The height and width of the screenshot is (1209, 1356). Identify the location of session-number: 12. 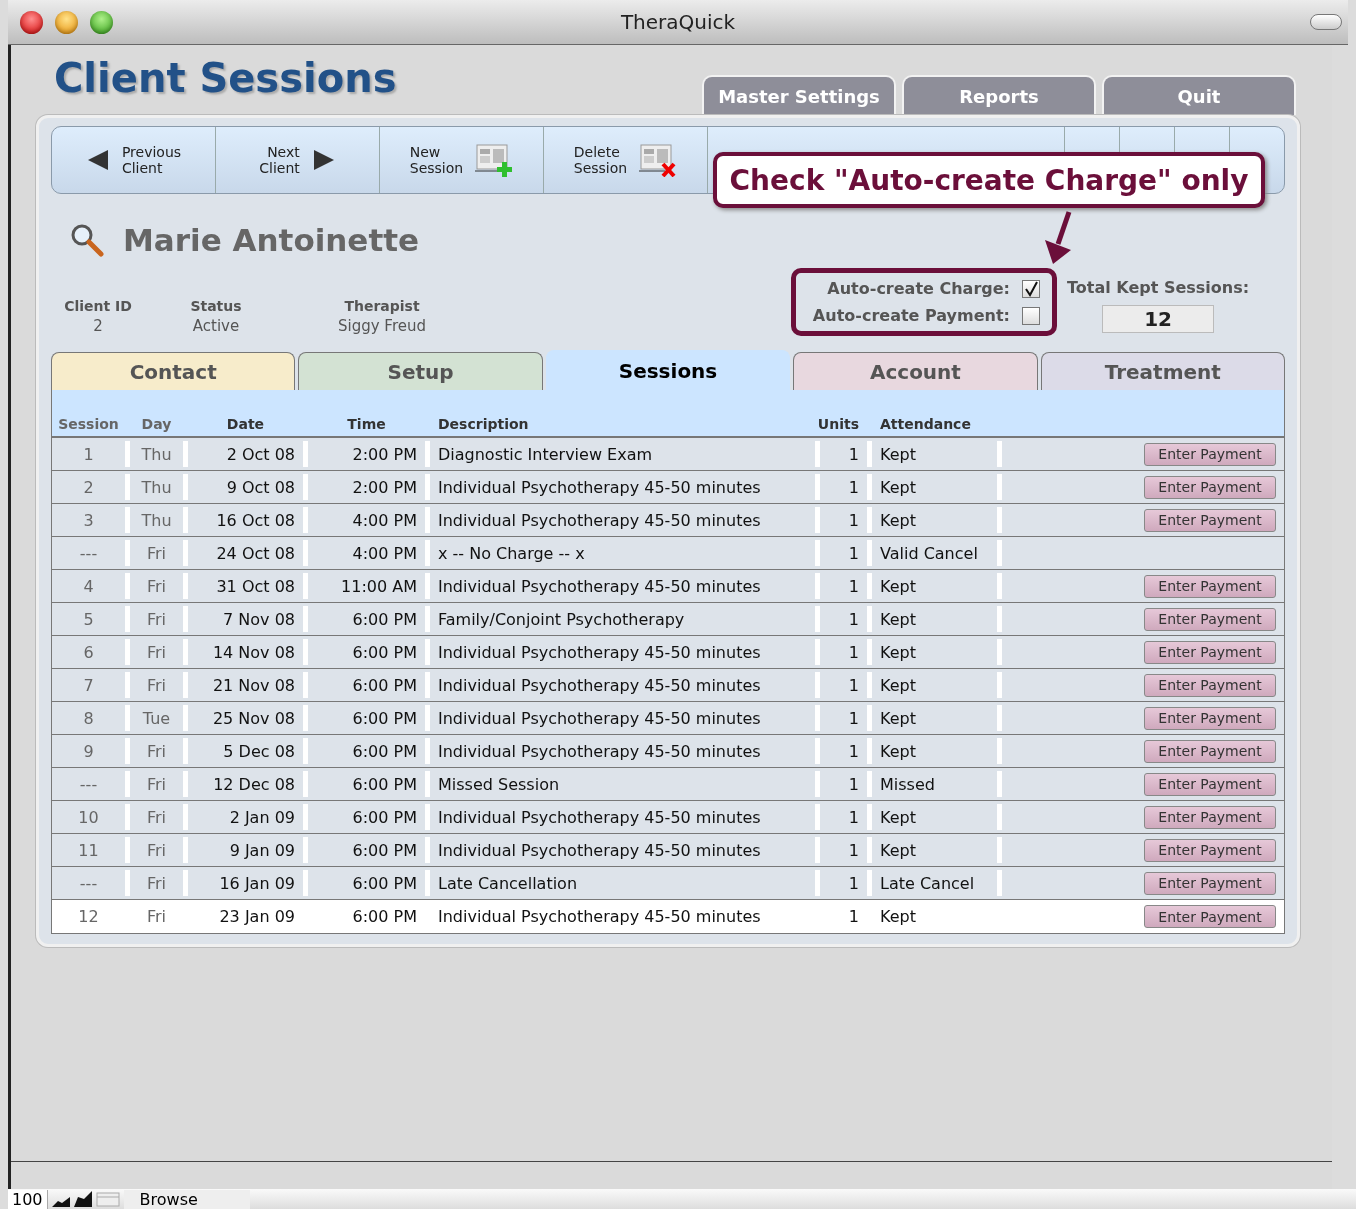
(91, 916).